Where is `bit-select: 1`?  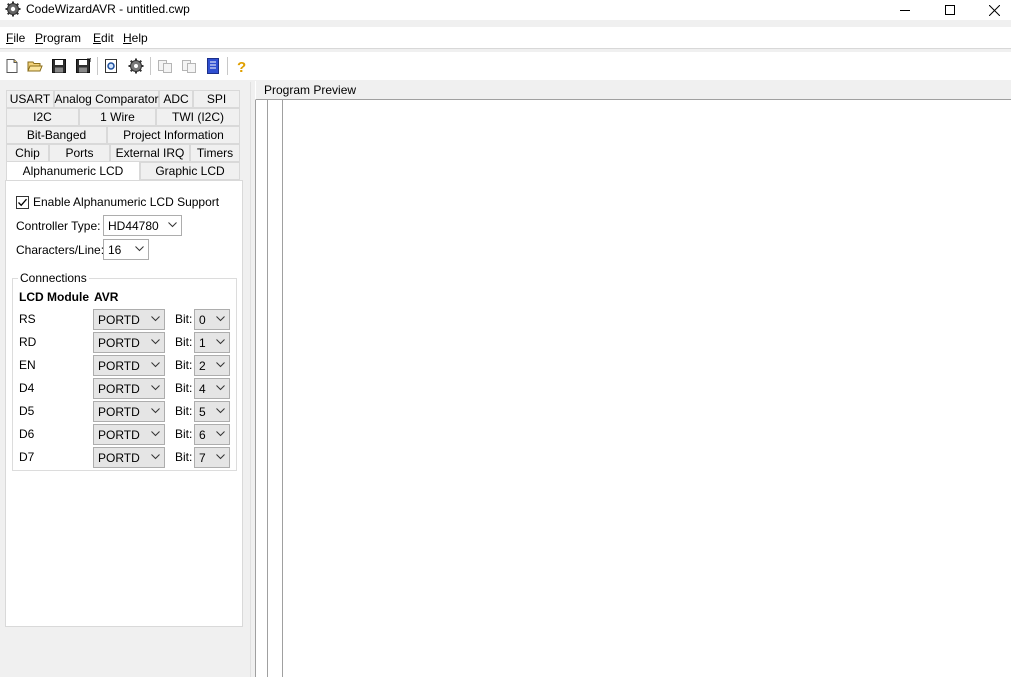 bit-select: 1 is located at coordinates (212, 342).